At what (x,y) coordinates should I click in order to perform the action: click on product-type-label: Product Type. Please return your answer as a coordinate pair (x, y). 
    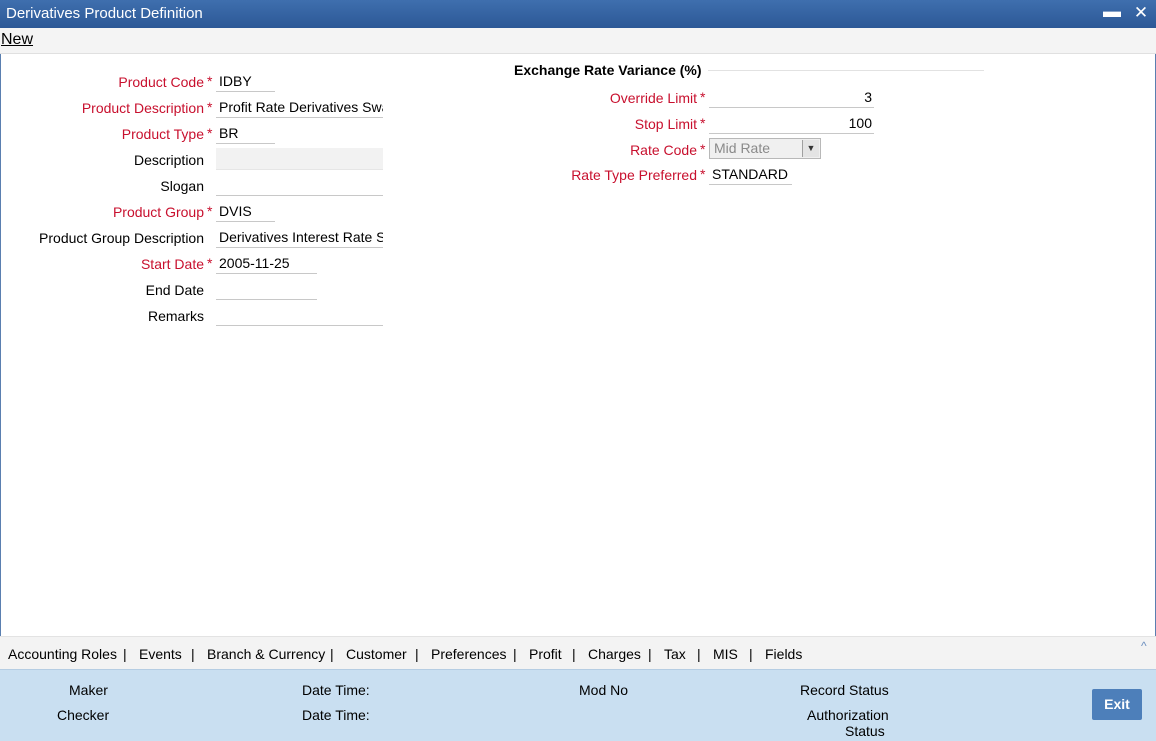
    Looking at the image, I should click on (162, 134).